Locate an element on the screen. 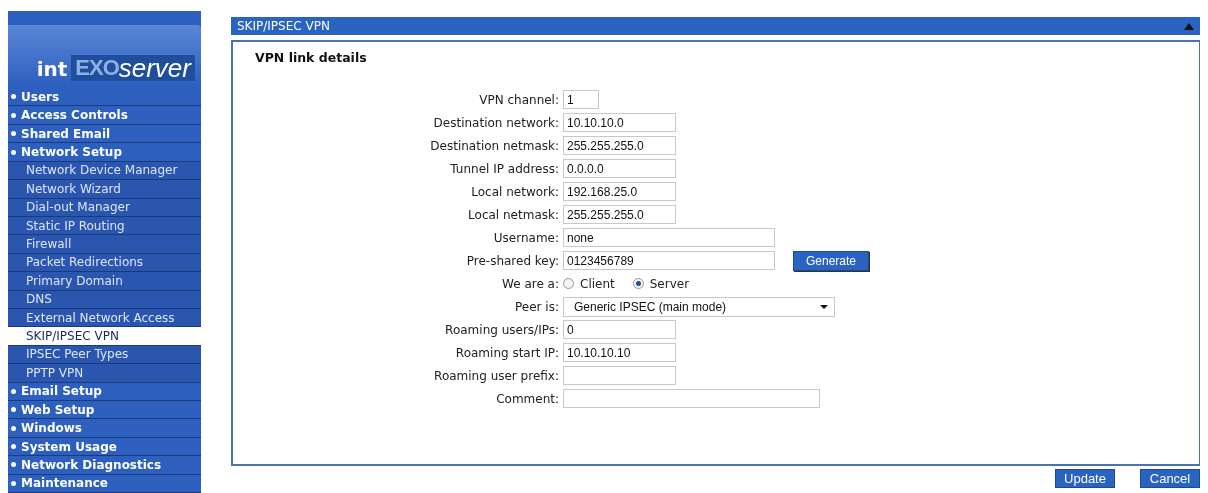 The height and width of the screenshot is (493, 1208). sidebar-subitem: Firewall is located at coordinates (104, 244).